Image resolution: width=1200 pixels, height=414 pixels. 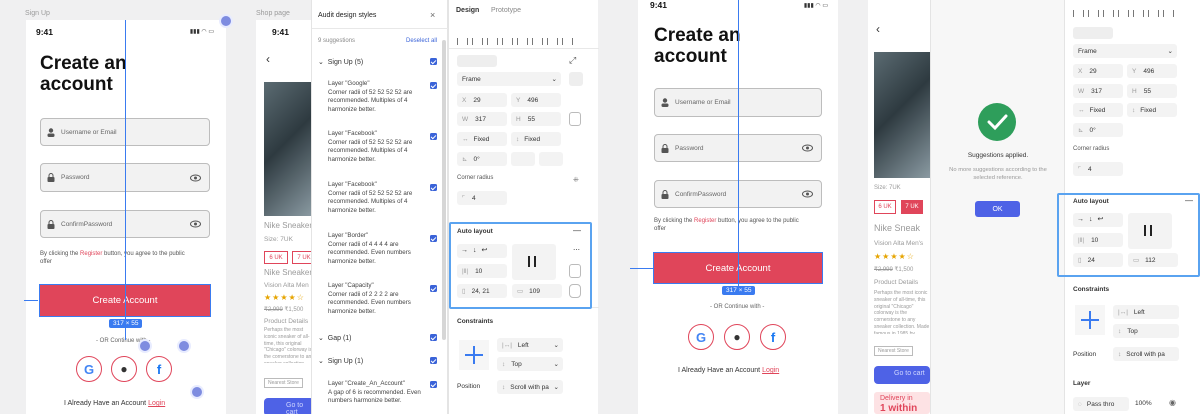 What do you see at coordinates (444, 190) in the screenshot?
I see `scrollbar` at bounding box center [444, 190].